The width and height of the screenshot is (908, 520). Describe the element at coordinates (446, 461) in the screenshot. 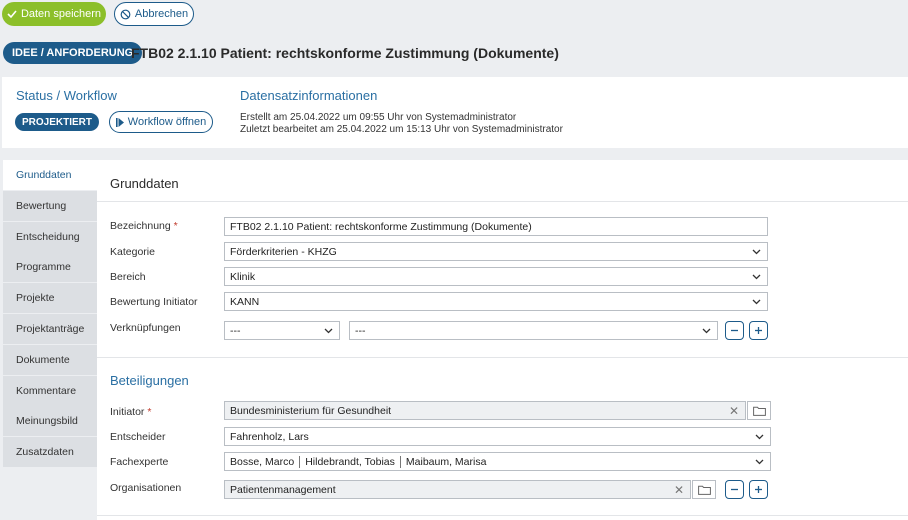

I see `fachexperte-tag: Maibaum, Marisa` at that location.